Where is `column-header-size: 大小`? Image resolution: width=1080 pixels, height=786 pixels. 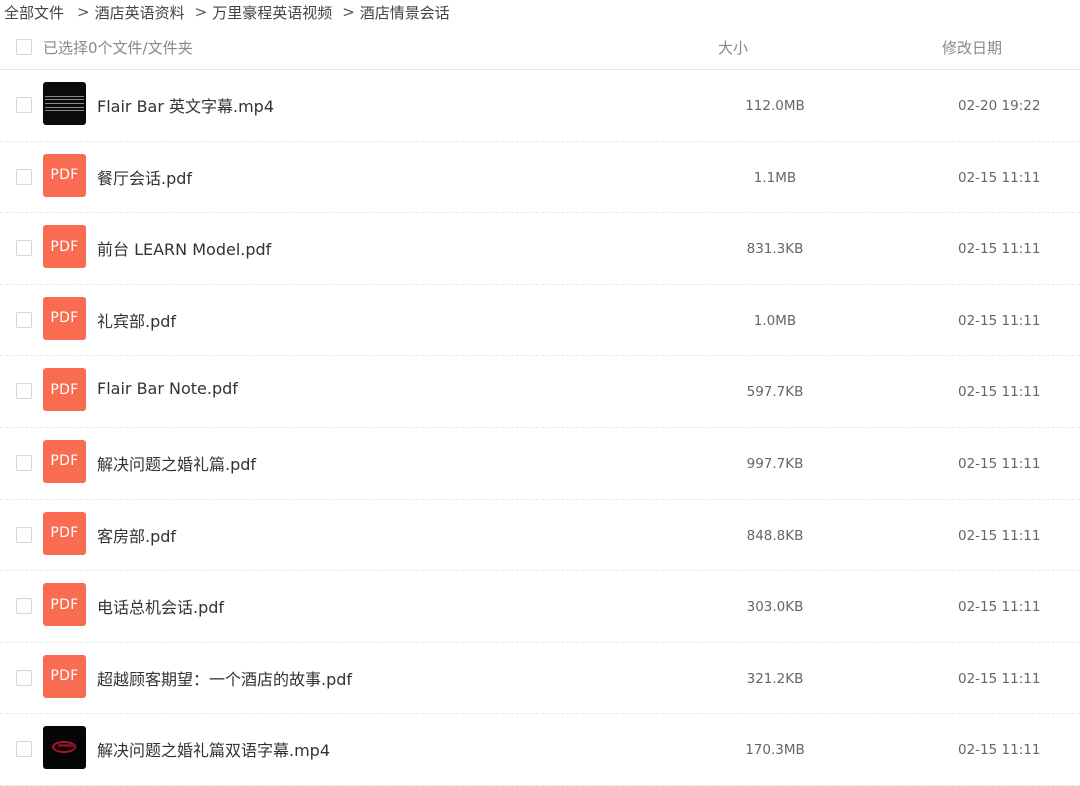
column-header-size: 大小 is located at coordinates (733, 47).